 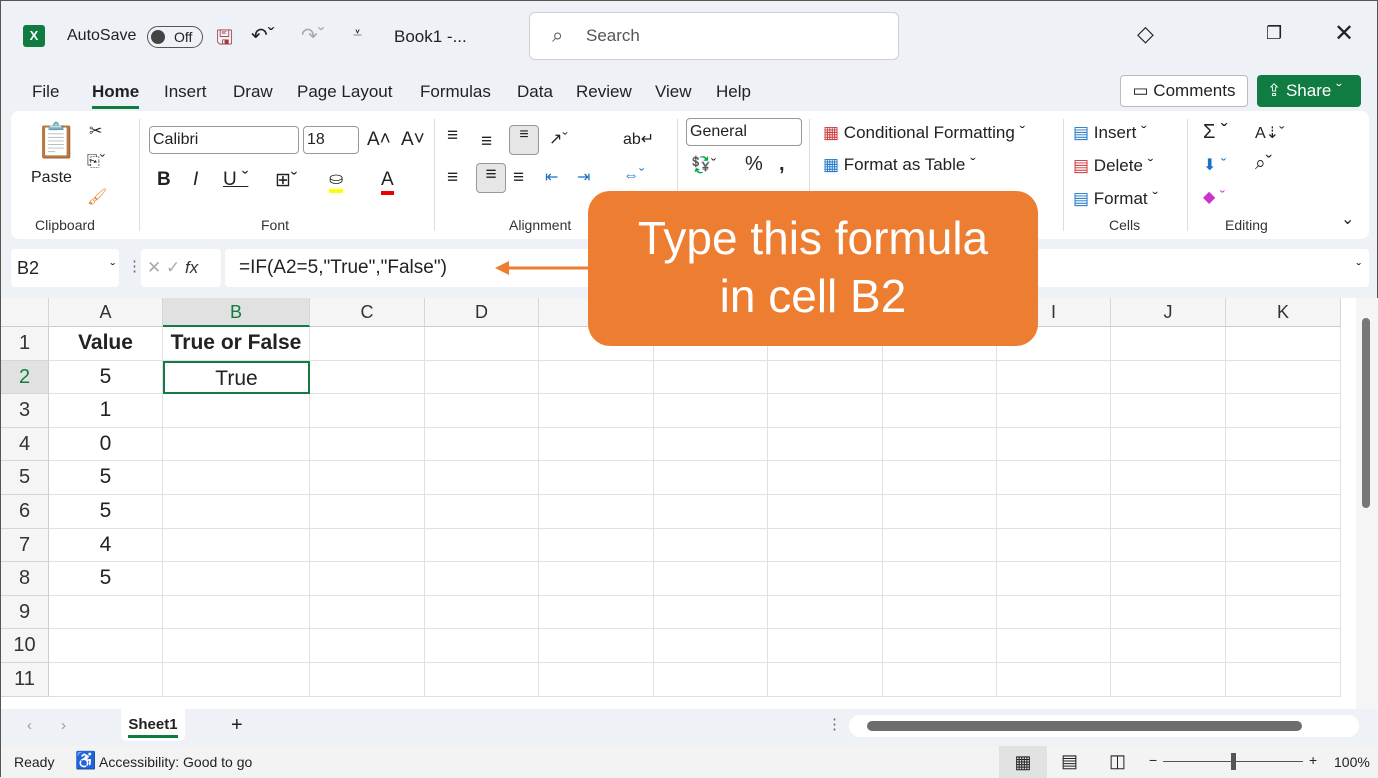 I want to click on cell-K6, so click(x=1283, y=512).